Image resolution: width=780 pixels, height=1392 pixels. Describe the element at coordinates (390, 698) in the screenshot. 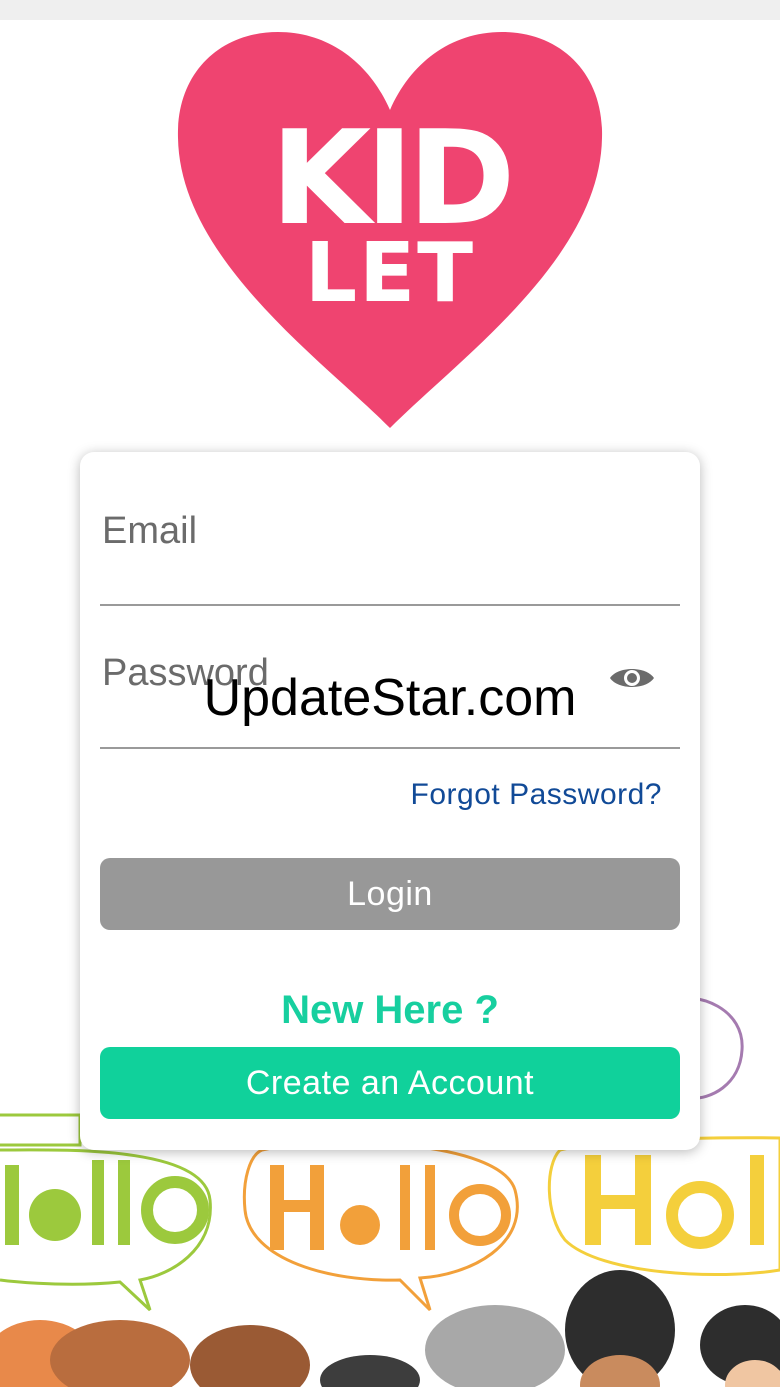

I see `watermark: UpdateStar.com` at that location.